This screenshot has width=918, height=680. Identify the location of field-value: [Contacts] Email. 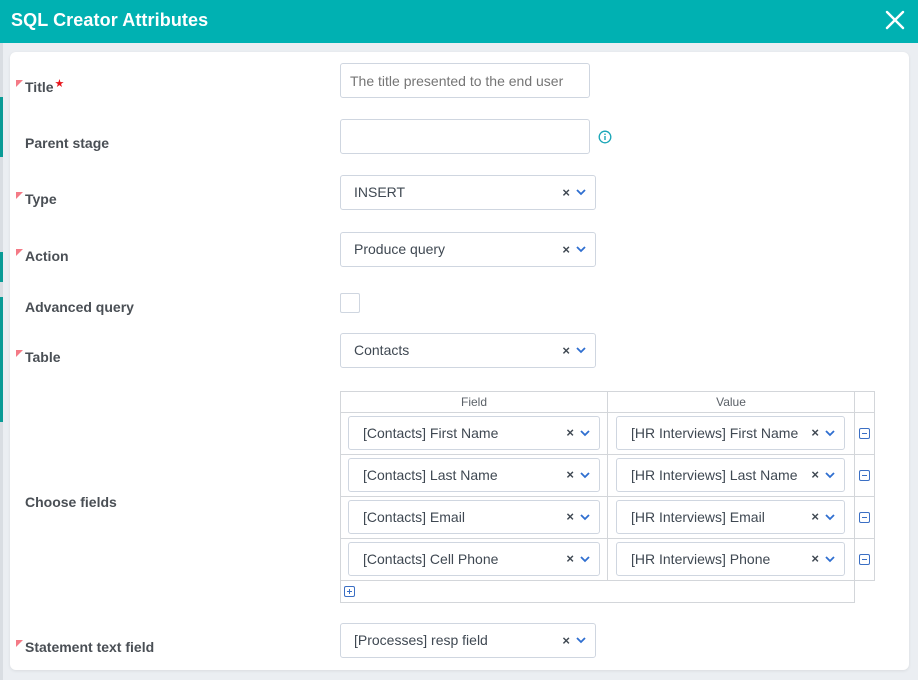
(414, 517).